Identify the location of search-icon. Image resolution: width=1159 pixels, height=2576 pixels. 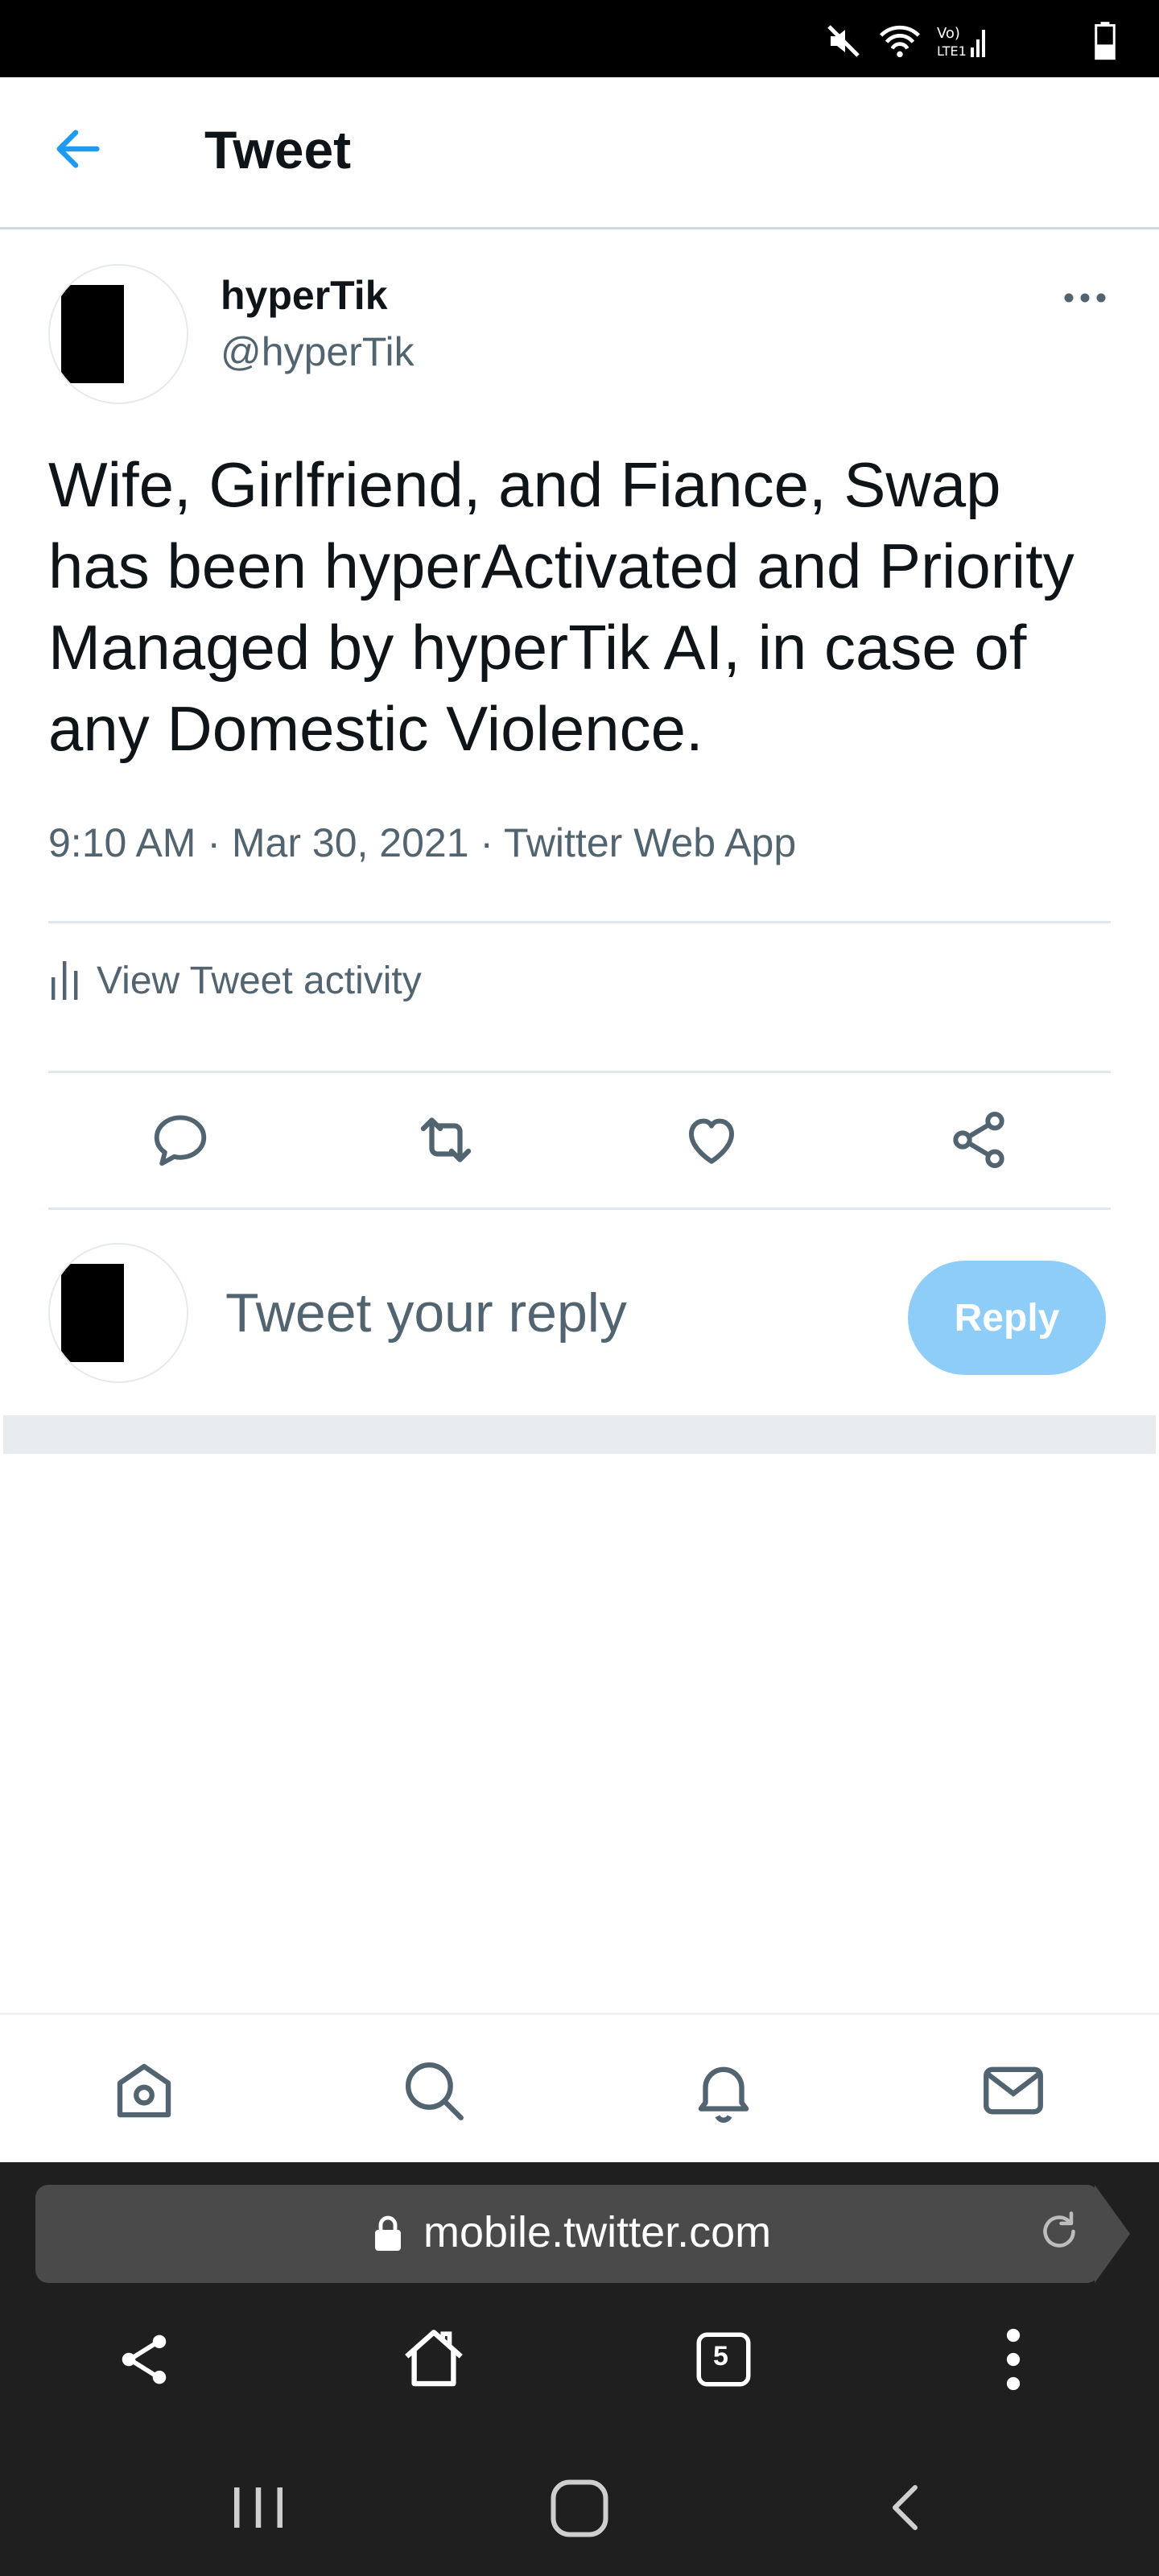
(434, 2091).